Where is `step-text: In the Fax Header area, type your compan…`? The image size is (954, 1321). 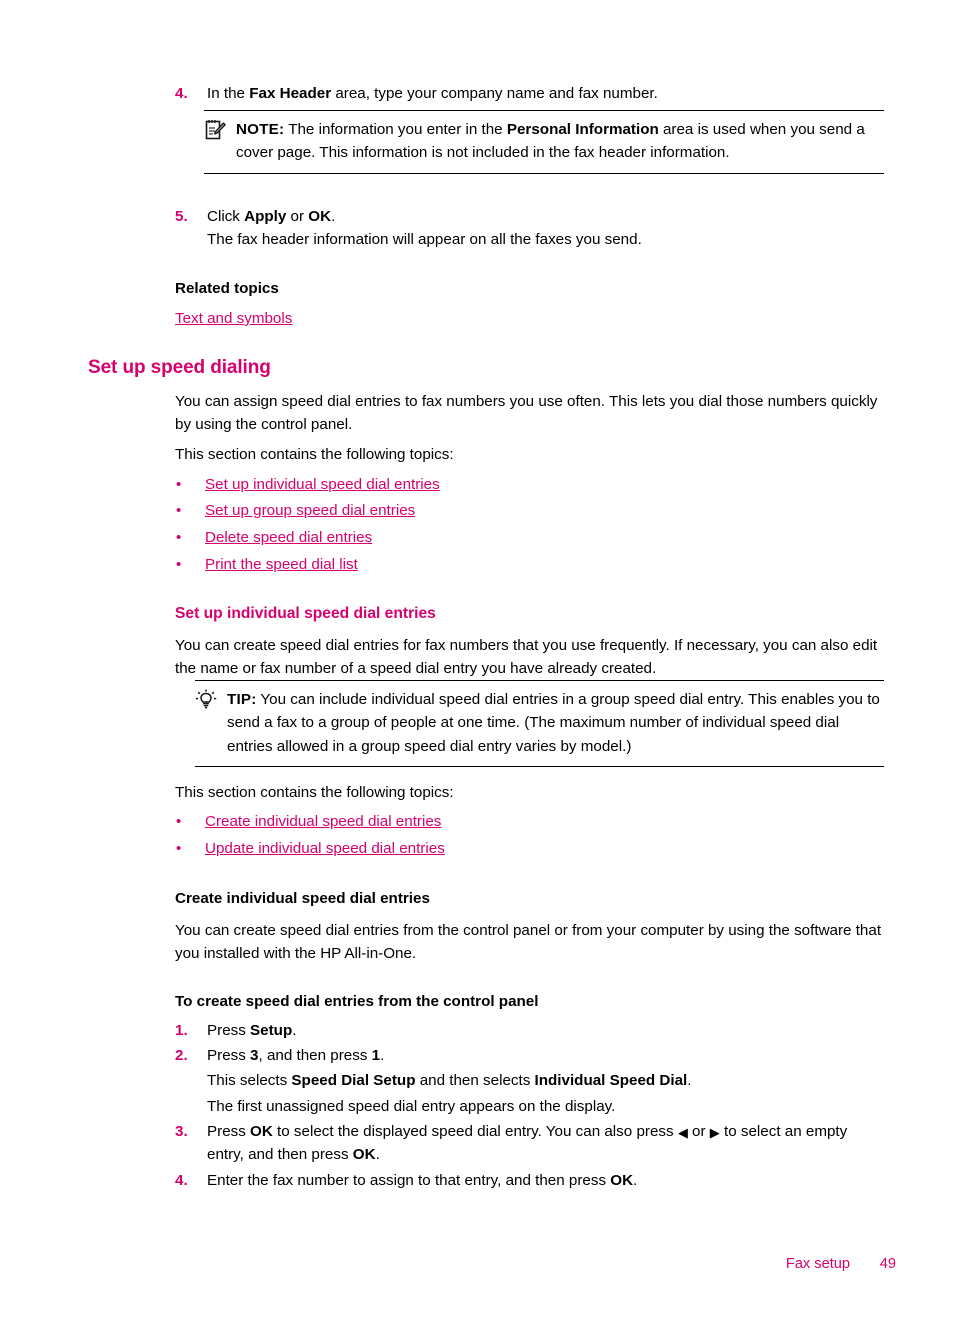 step-text: In the Fax Header area, type your compan… is located at coordinates (432, 93).